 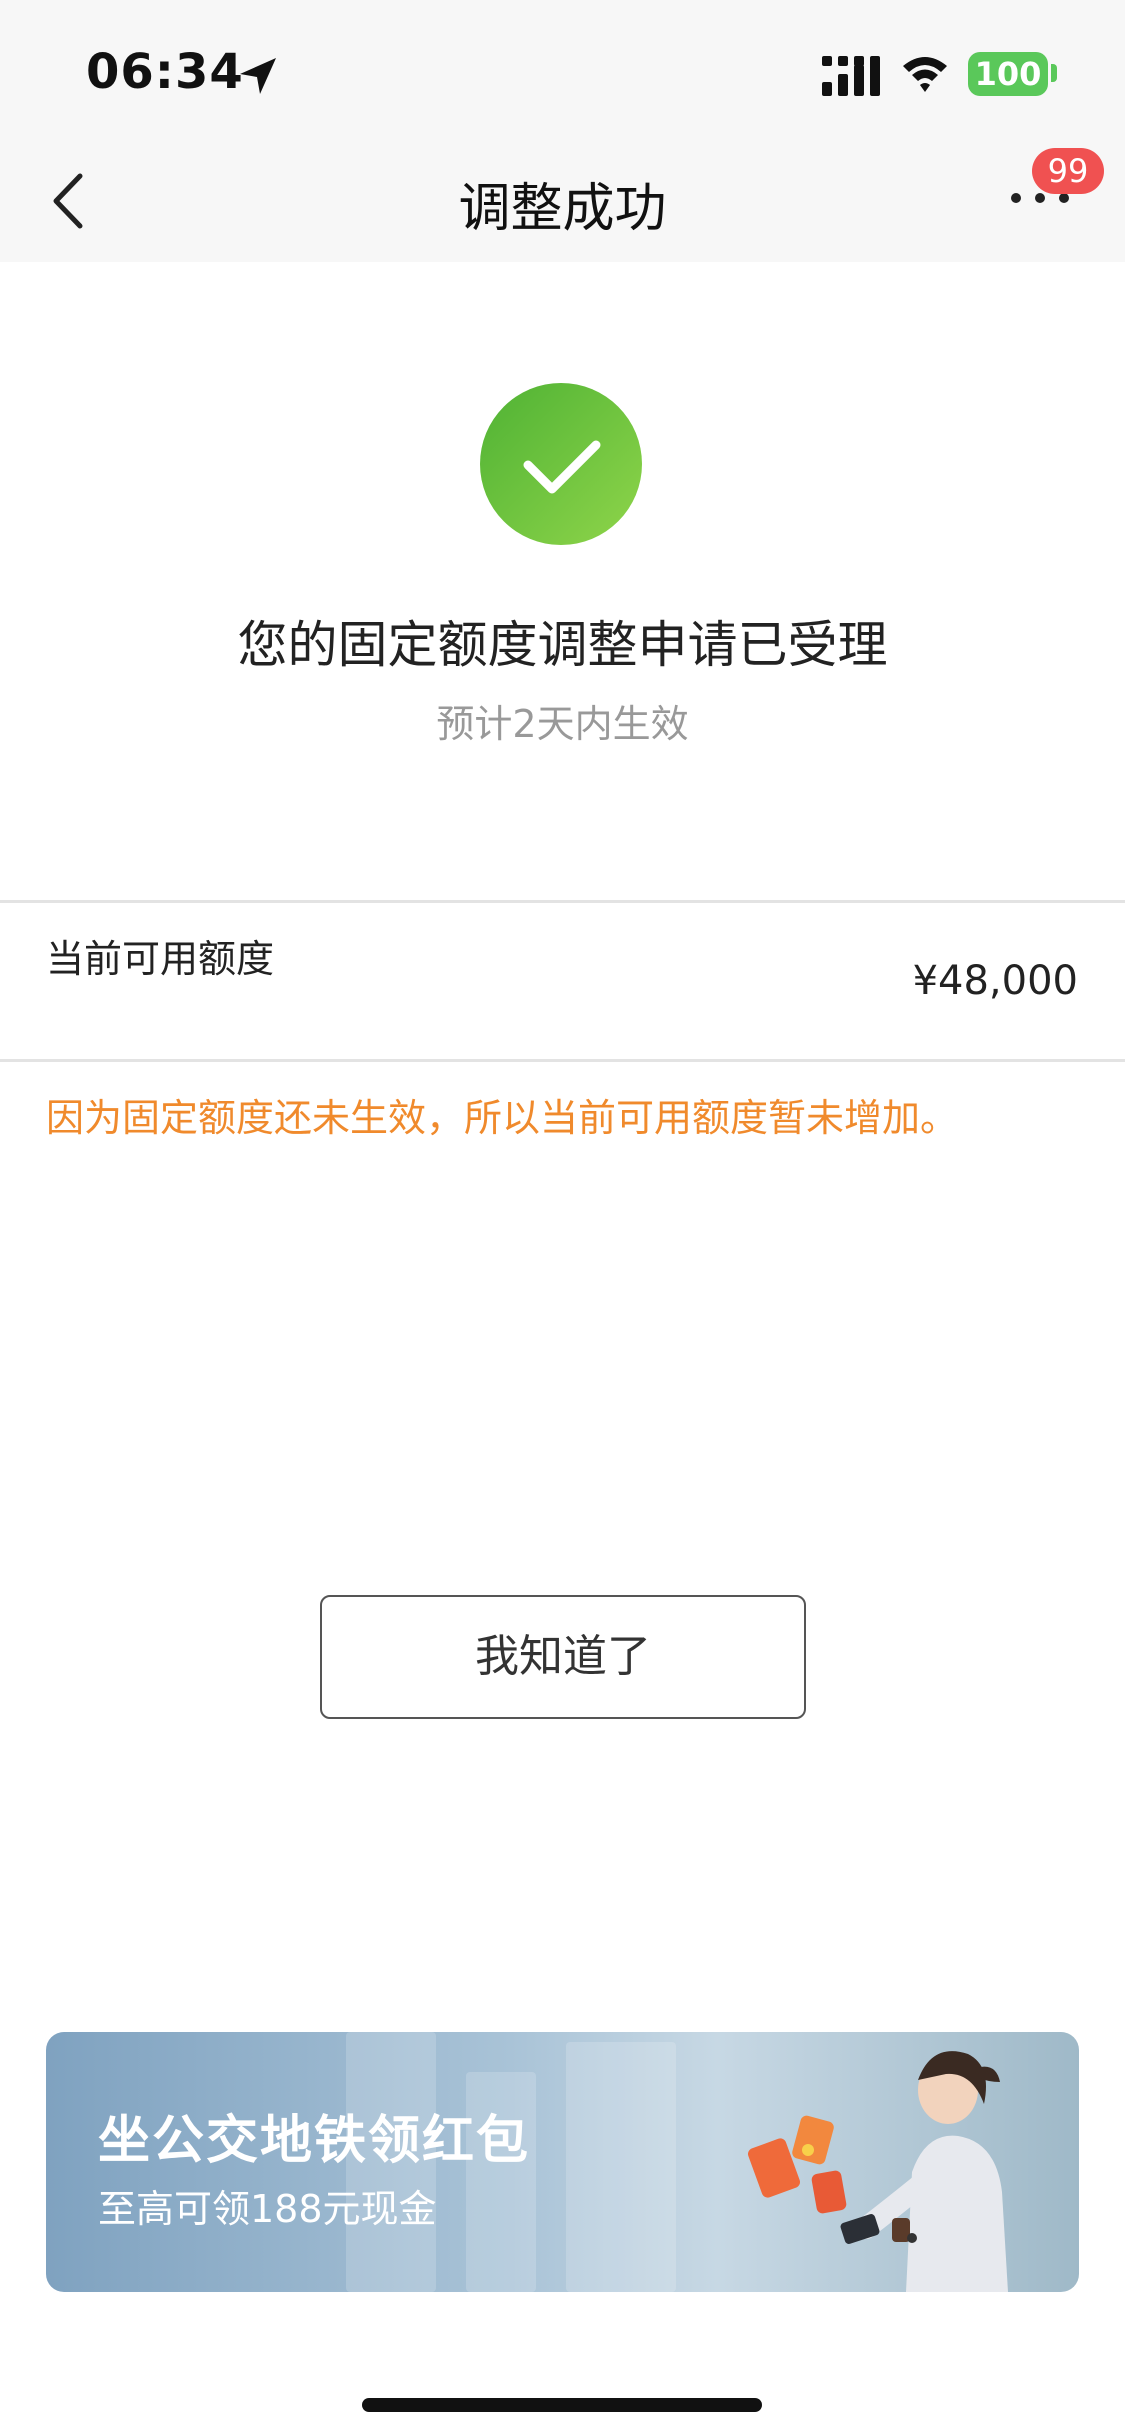 What do you see at coordinates (314, 2141) in the screenshot?
I see `promo-title: 坐公交地铁领红包` at bounding box center [314, 2141].